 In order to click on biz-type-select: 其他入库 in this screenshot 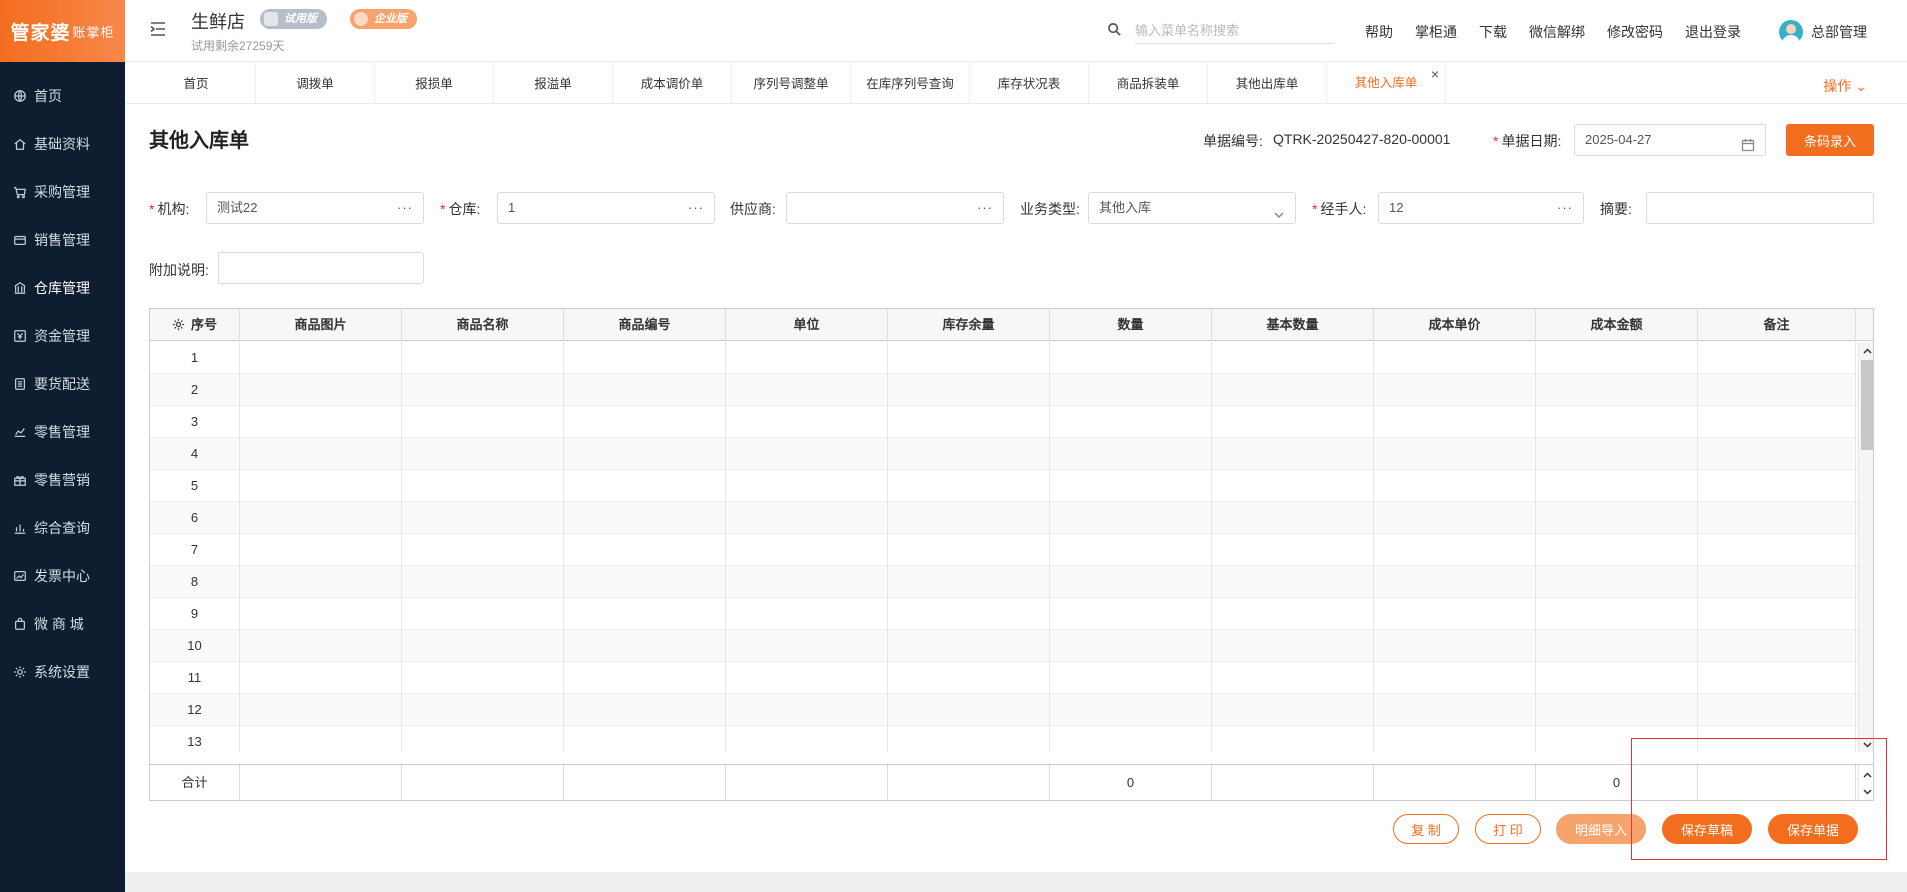, I will do `click(1192, 208)`.